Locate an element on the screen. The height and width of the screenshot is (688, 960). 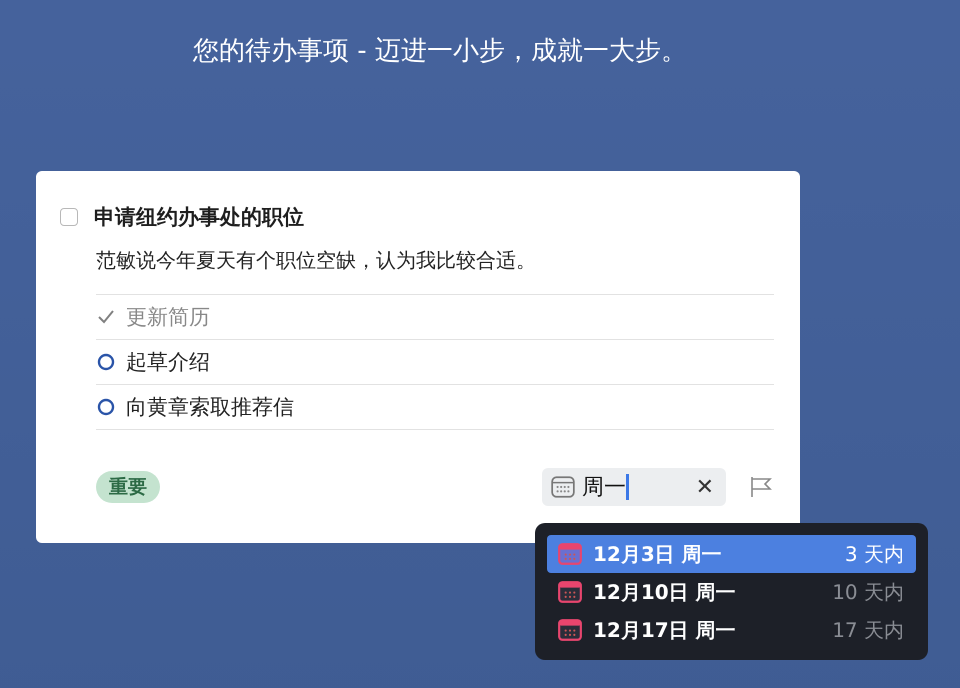
checkbox is located at coordinates (69, 217).